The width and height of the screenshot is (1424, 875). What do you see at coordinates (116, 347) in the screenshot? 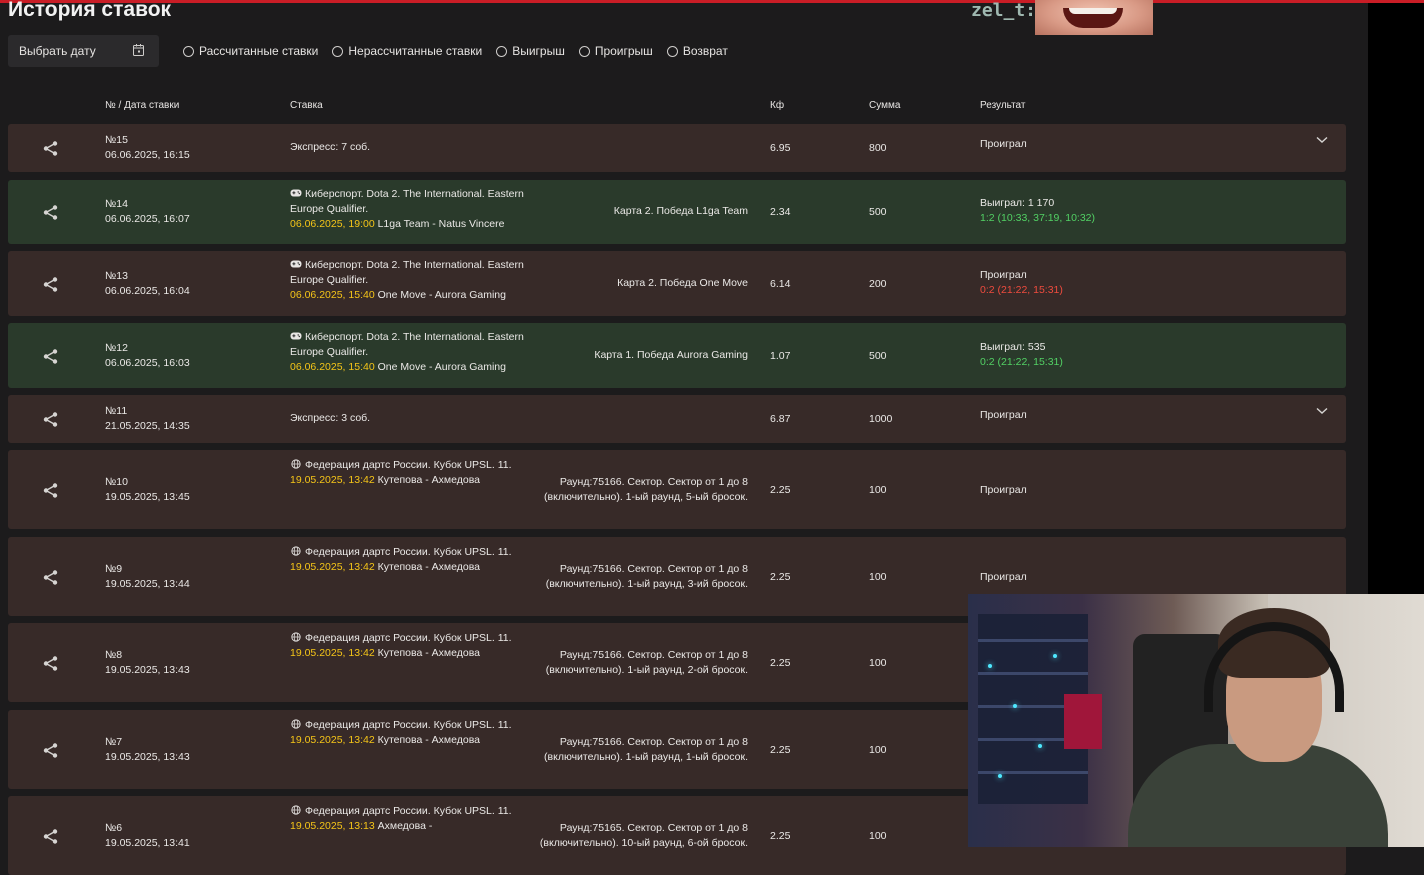
I see `bet-number: №12` at bounding box center [116, 347].